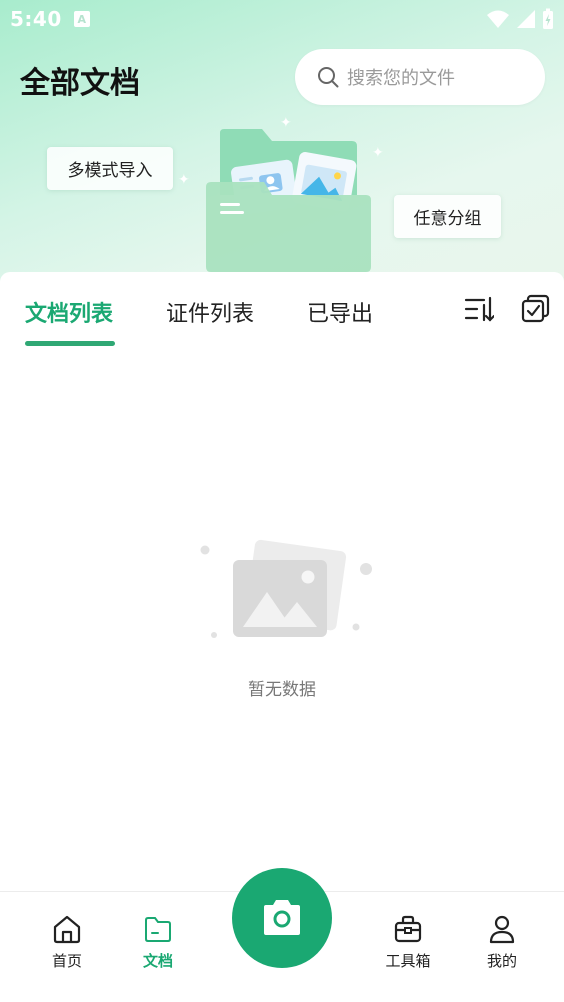  Describe the element at coordinates (210, 312) in the screenshot. I see `tab-id-list: 证件列表` at that location.